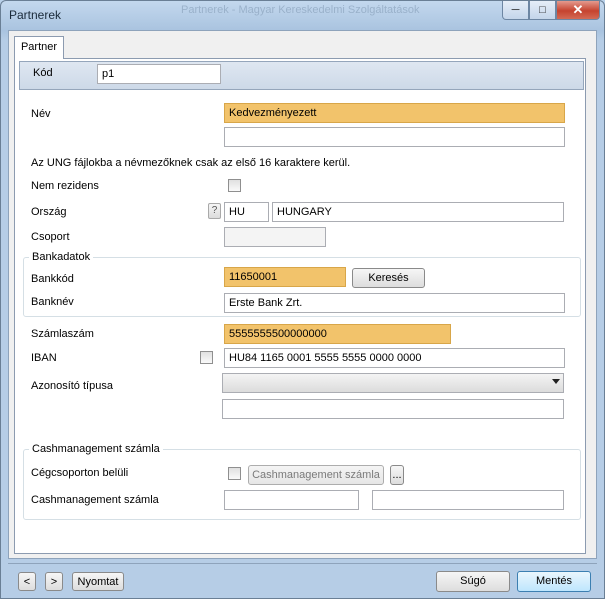 The width and height of the screenshot is (605, 599). Describe the element at coordinates (52, 279) in the screenshot. I see `bankkod-label: Bankkód` at that location.